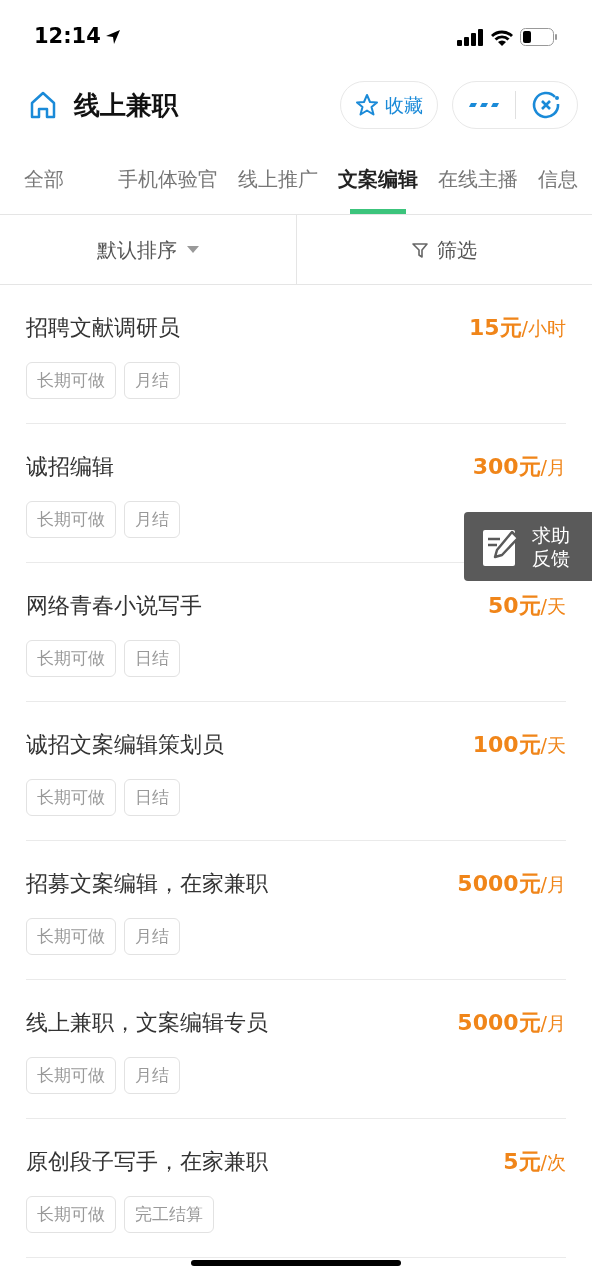  What do you see at coordinates (478, 189) in the screenshot?
I see `category-tab: 在线主播` at bounding box center [478, 189].